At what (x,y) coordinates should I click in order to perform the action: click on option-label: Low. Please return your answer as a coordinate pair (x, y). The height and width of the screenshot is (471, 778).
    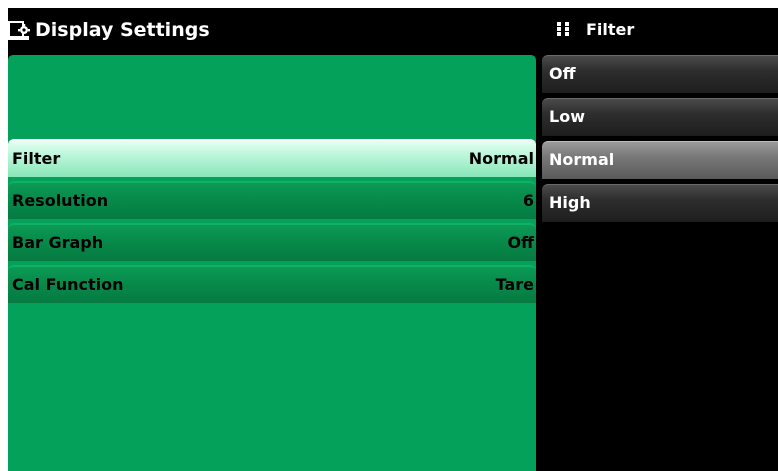
    Looking at the image, I should click on (567, 116).